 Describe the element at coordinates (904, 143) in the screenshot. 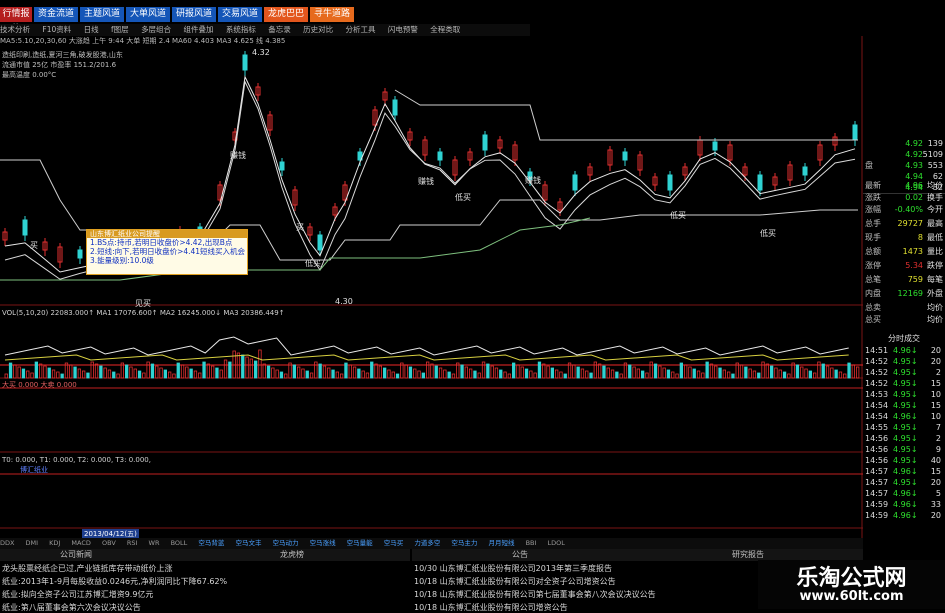

I see `order-row: 4.92 139` at that location.